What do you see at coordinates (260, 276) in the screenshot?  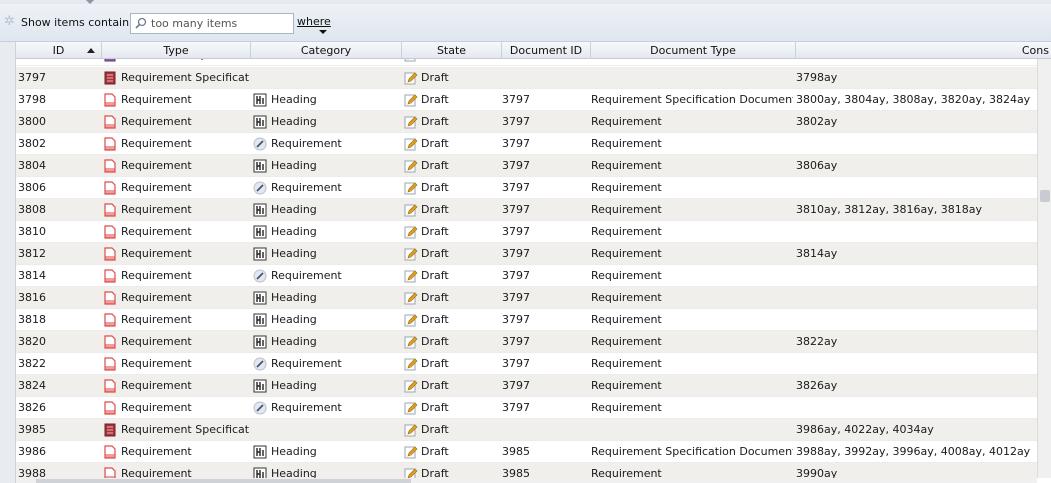 I see `pen-icon` at bounding box center [260, 276].